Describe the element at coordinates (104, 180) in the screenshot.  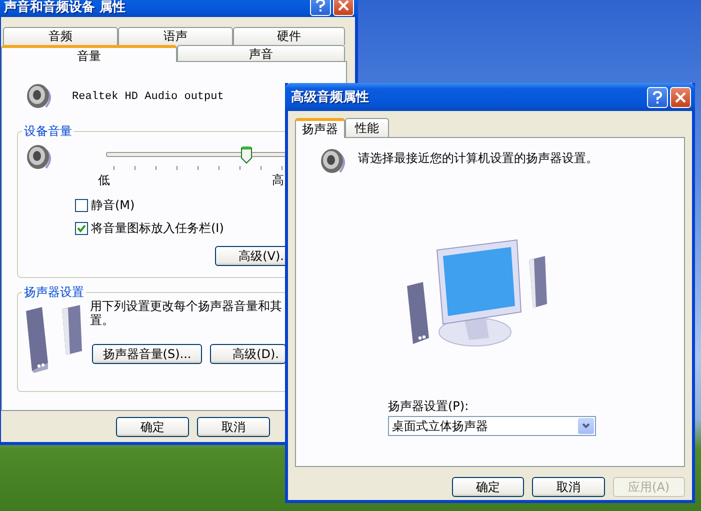
I see `low-label: 低` at that location.